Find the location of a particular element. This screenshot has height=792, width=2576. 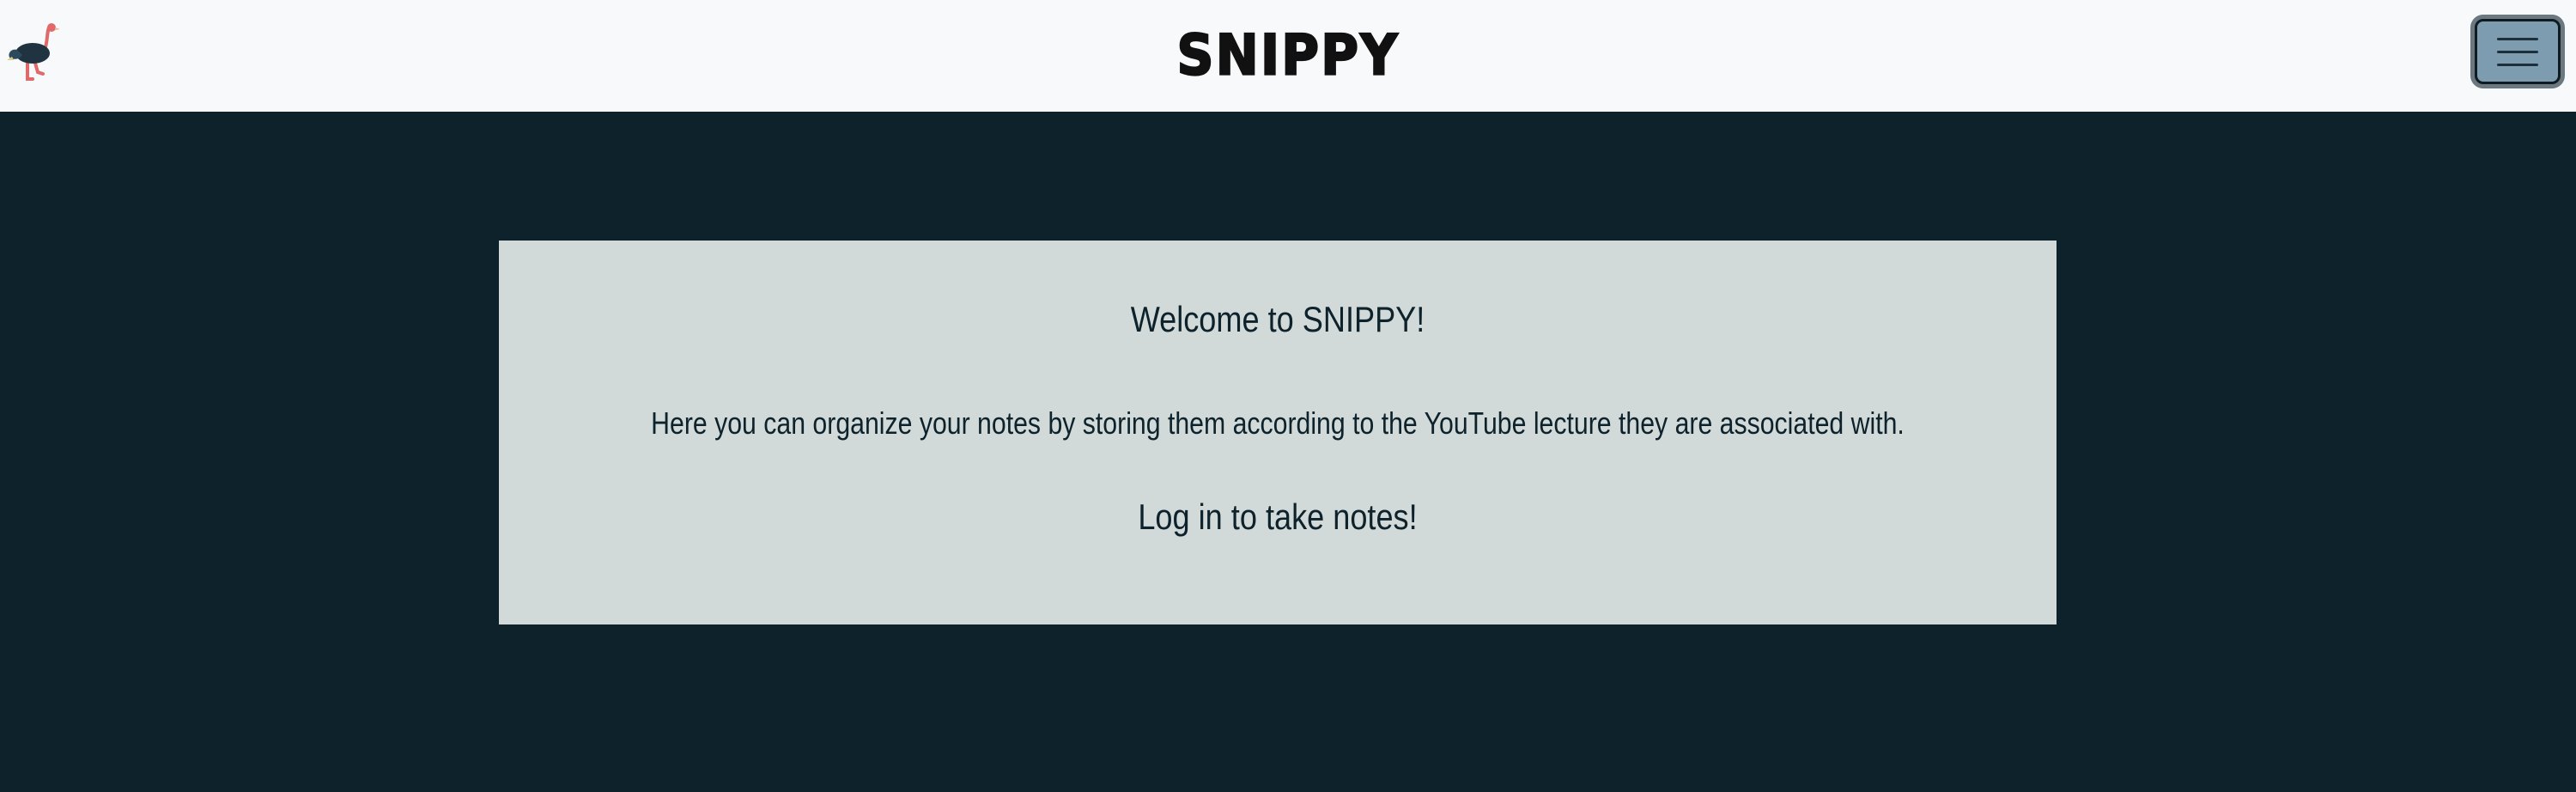

brand-title: SNIPPY is located at coordinates (1288, 58).